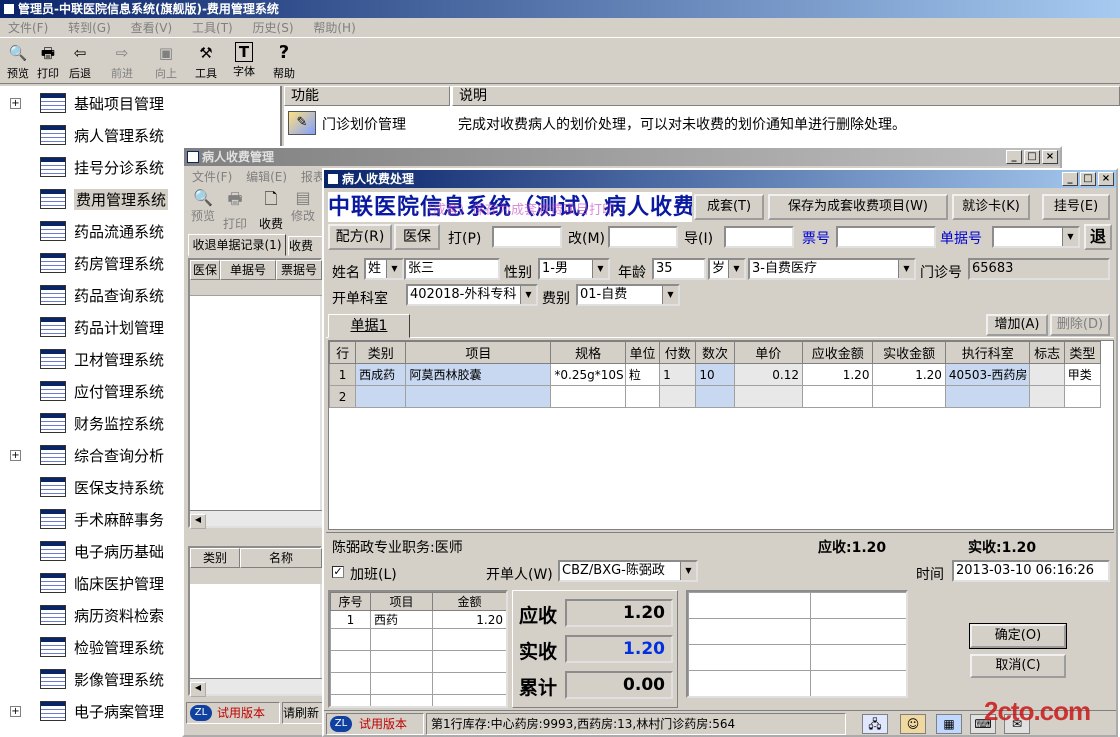  What do you see at coordinates (381, 374) in the screenshot?
I see `items-cell-cat: 西成药` at bounding box center [381, 374].